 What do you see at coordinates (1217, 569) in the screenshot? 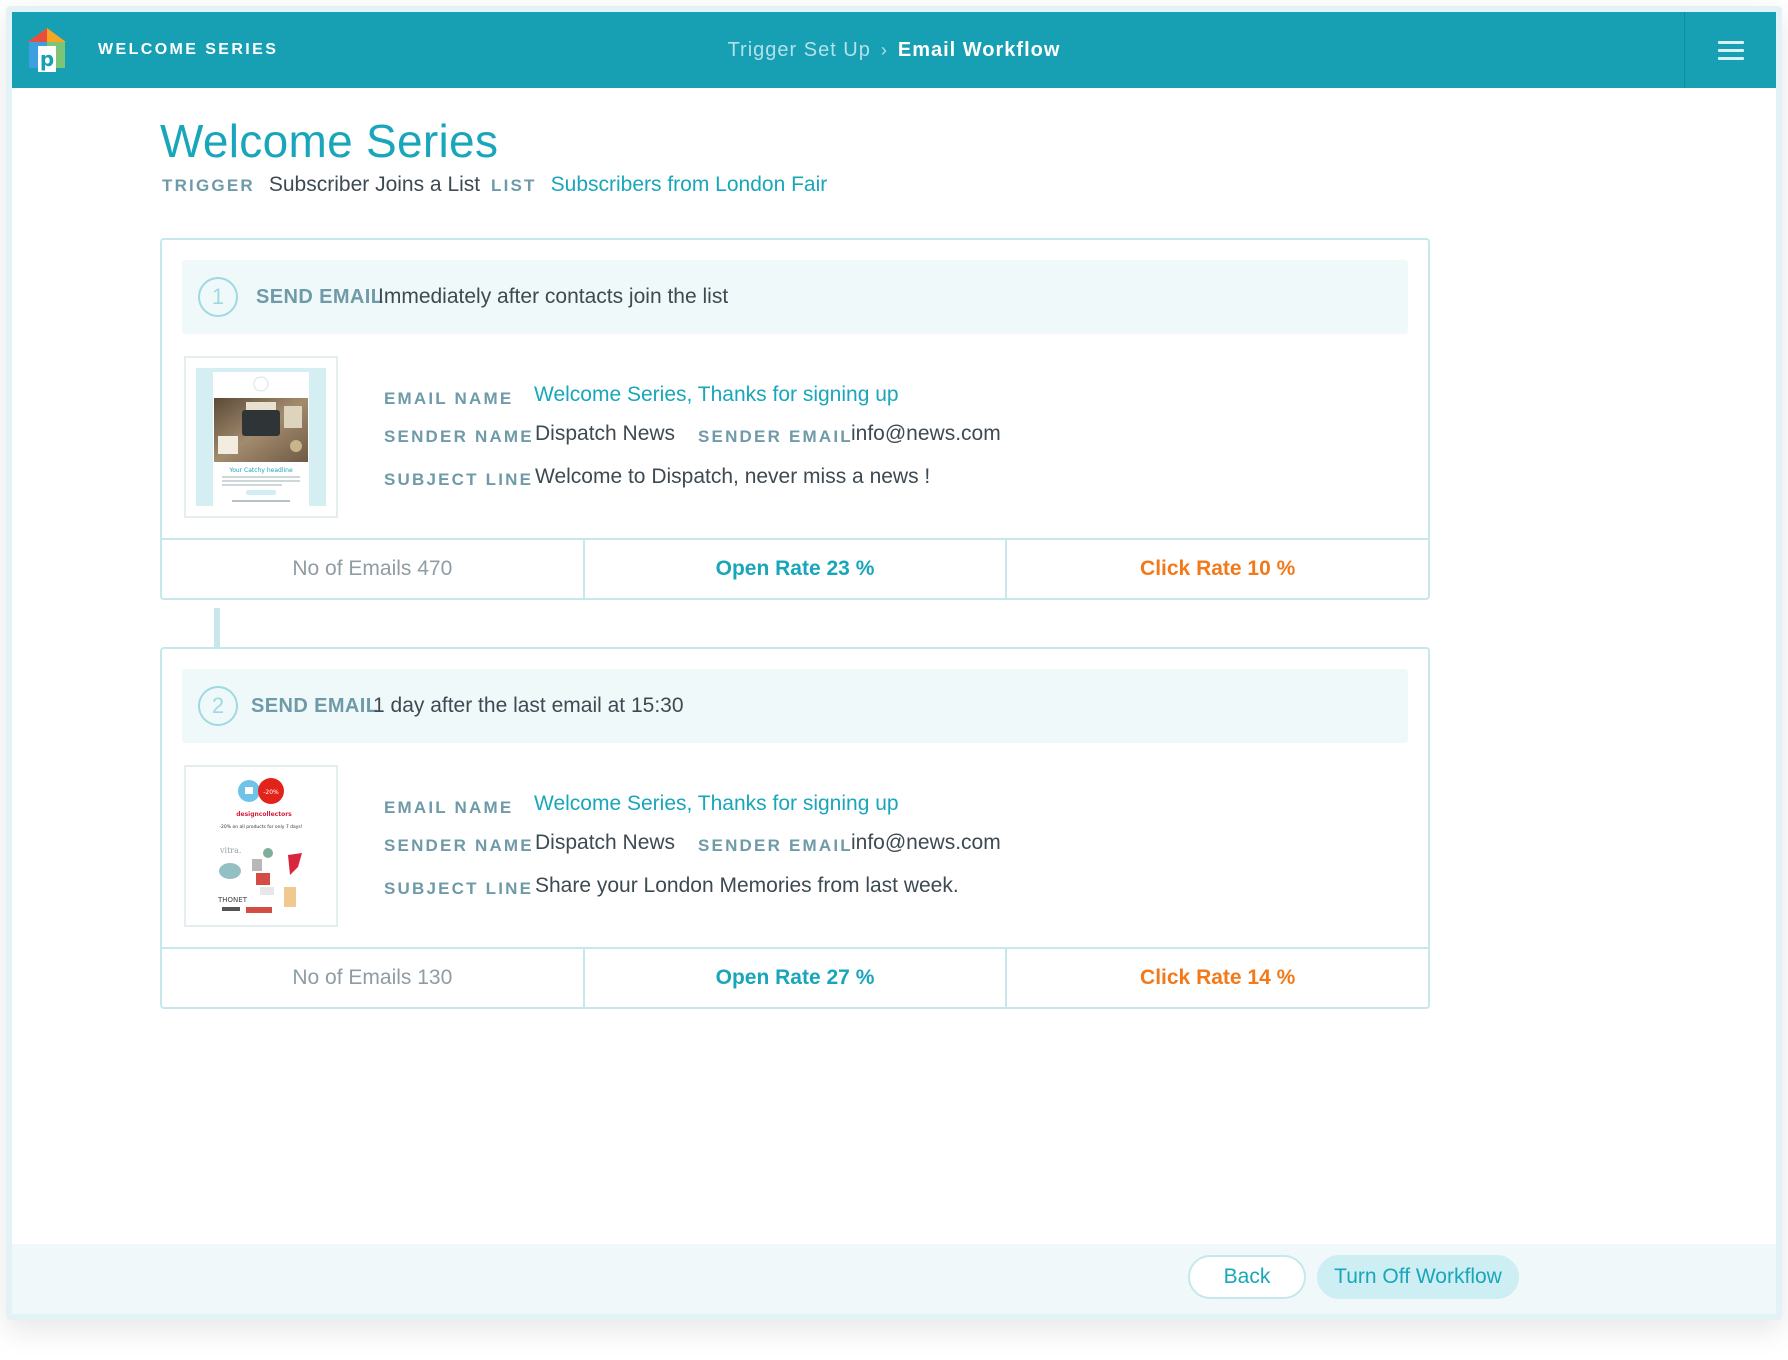
I see `click-rate-stat: Click Rate 10 %` at bounding box center [1217, 569].